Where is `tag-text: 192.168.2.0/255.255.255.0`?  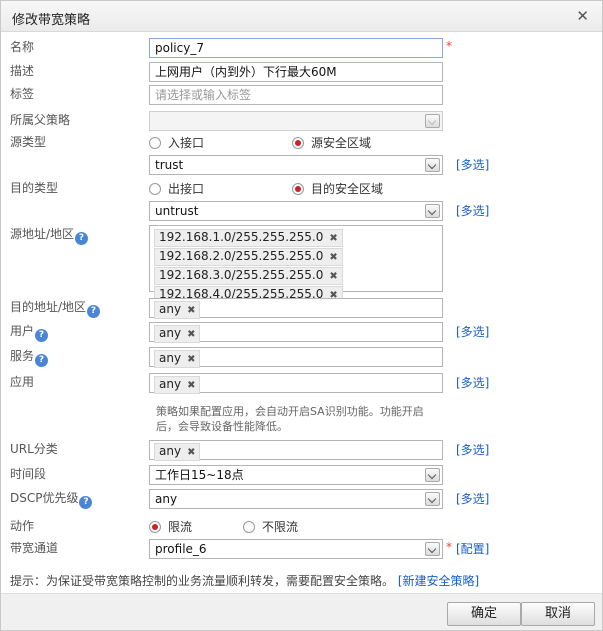 tag-text: 192.168.2.0/255.255.255.0 is located at coordinates (241, 256).